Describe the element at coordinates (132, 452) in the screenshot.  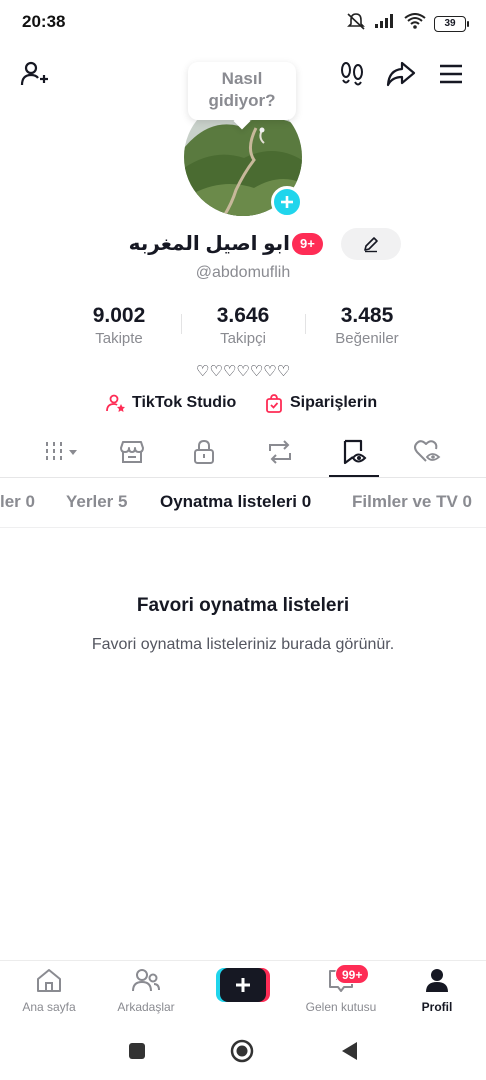
I see `shop-icon` at that location.